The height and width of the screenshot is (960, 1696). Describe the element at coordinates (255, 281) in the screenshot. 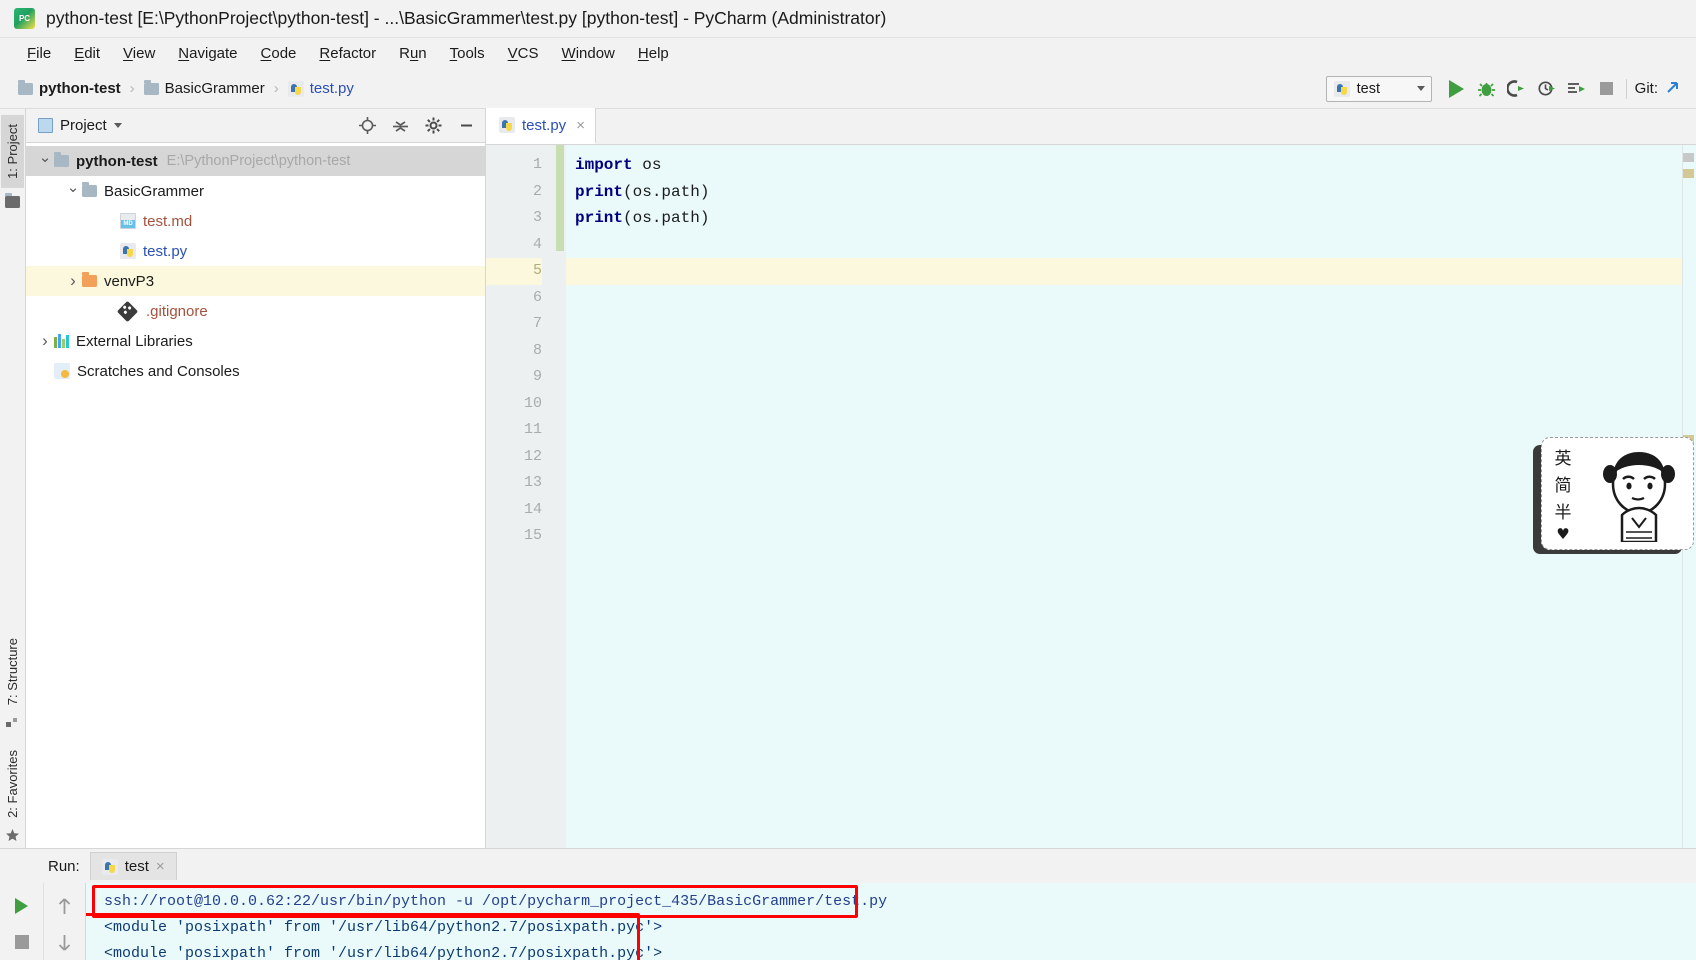

I see `tree-node-venvp3: venvP3` at that location.